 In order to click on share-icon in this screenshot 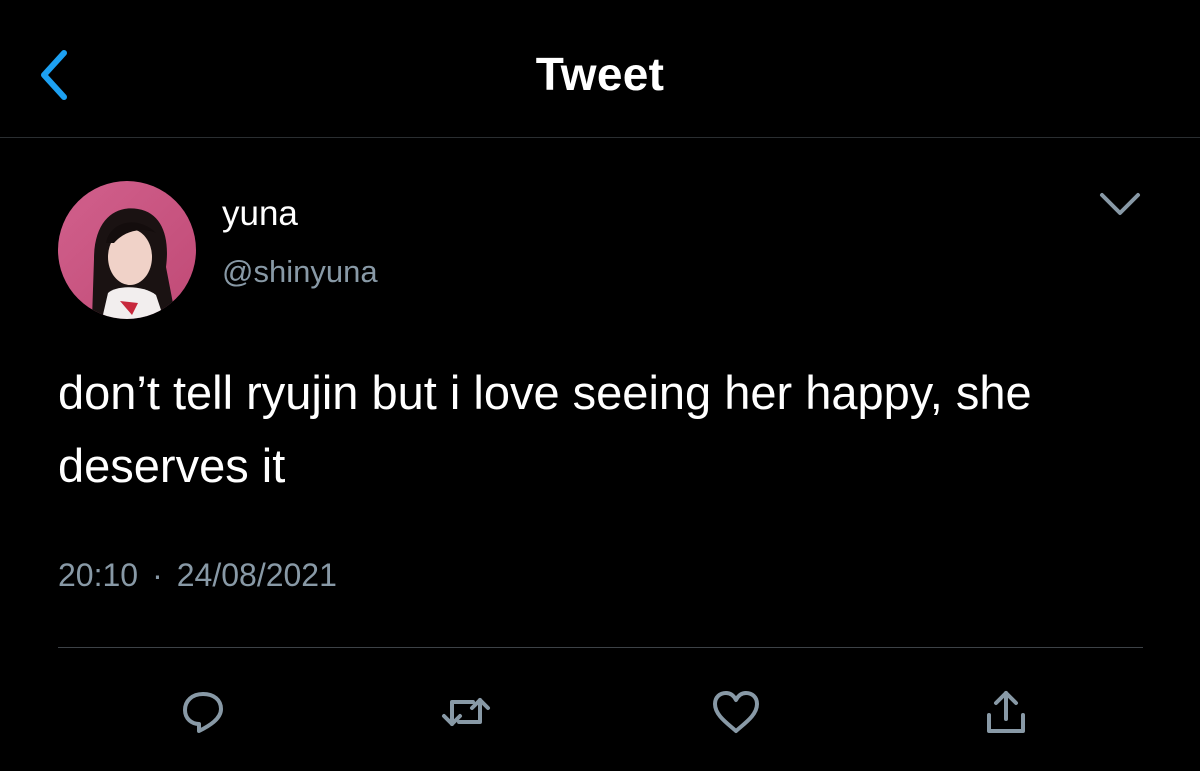, I will do `click(1006, 712)`.